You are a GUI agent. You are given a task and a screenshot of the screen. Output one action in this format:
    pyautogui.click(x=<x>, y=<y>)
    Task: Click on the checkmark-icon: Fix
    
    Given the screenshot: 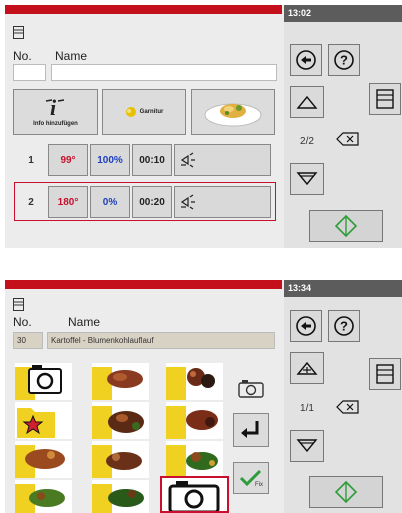 What is the action you would take?
    pyautogui.click(x=251, y=478)
    